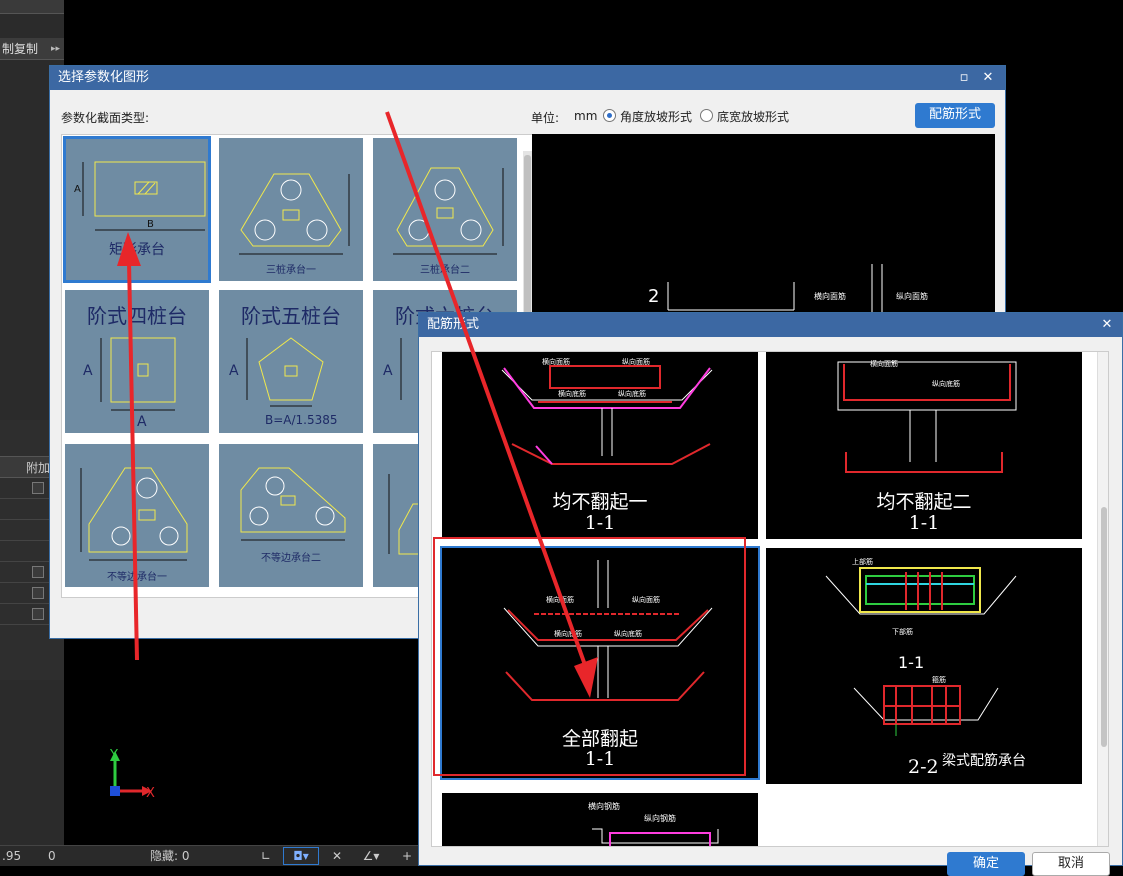 The height and width of the screenshot is (876, 1123). I want to click on rebar-form-button: 配筋形式, so click(955, 115).